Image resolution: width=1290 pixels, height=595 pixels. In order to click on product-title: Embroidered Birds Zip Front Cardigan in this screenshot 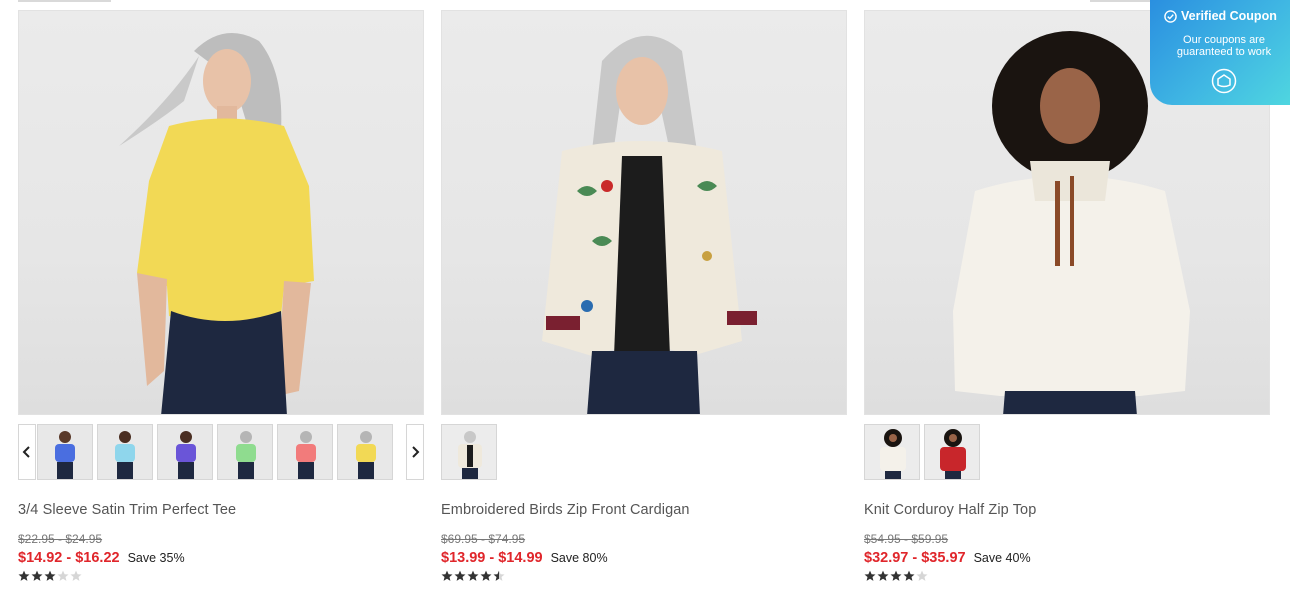, I will do `click(565, 510)`.